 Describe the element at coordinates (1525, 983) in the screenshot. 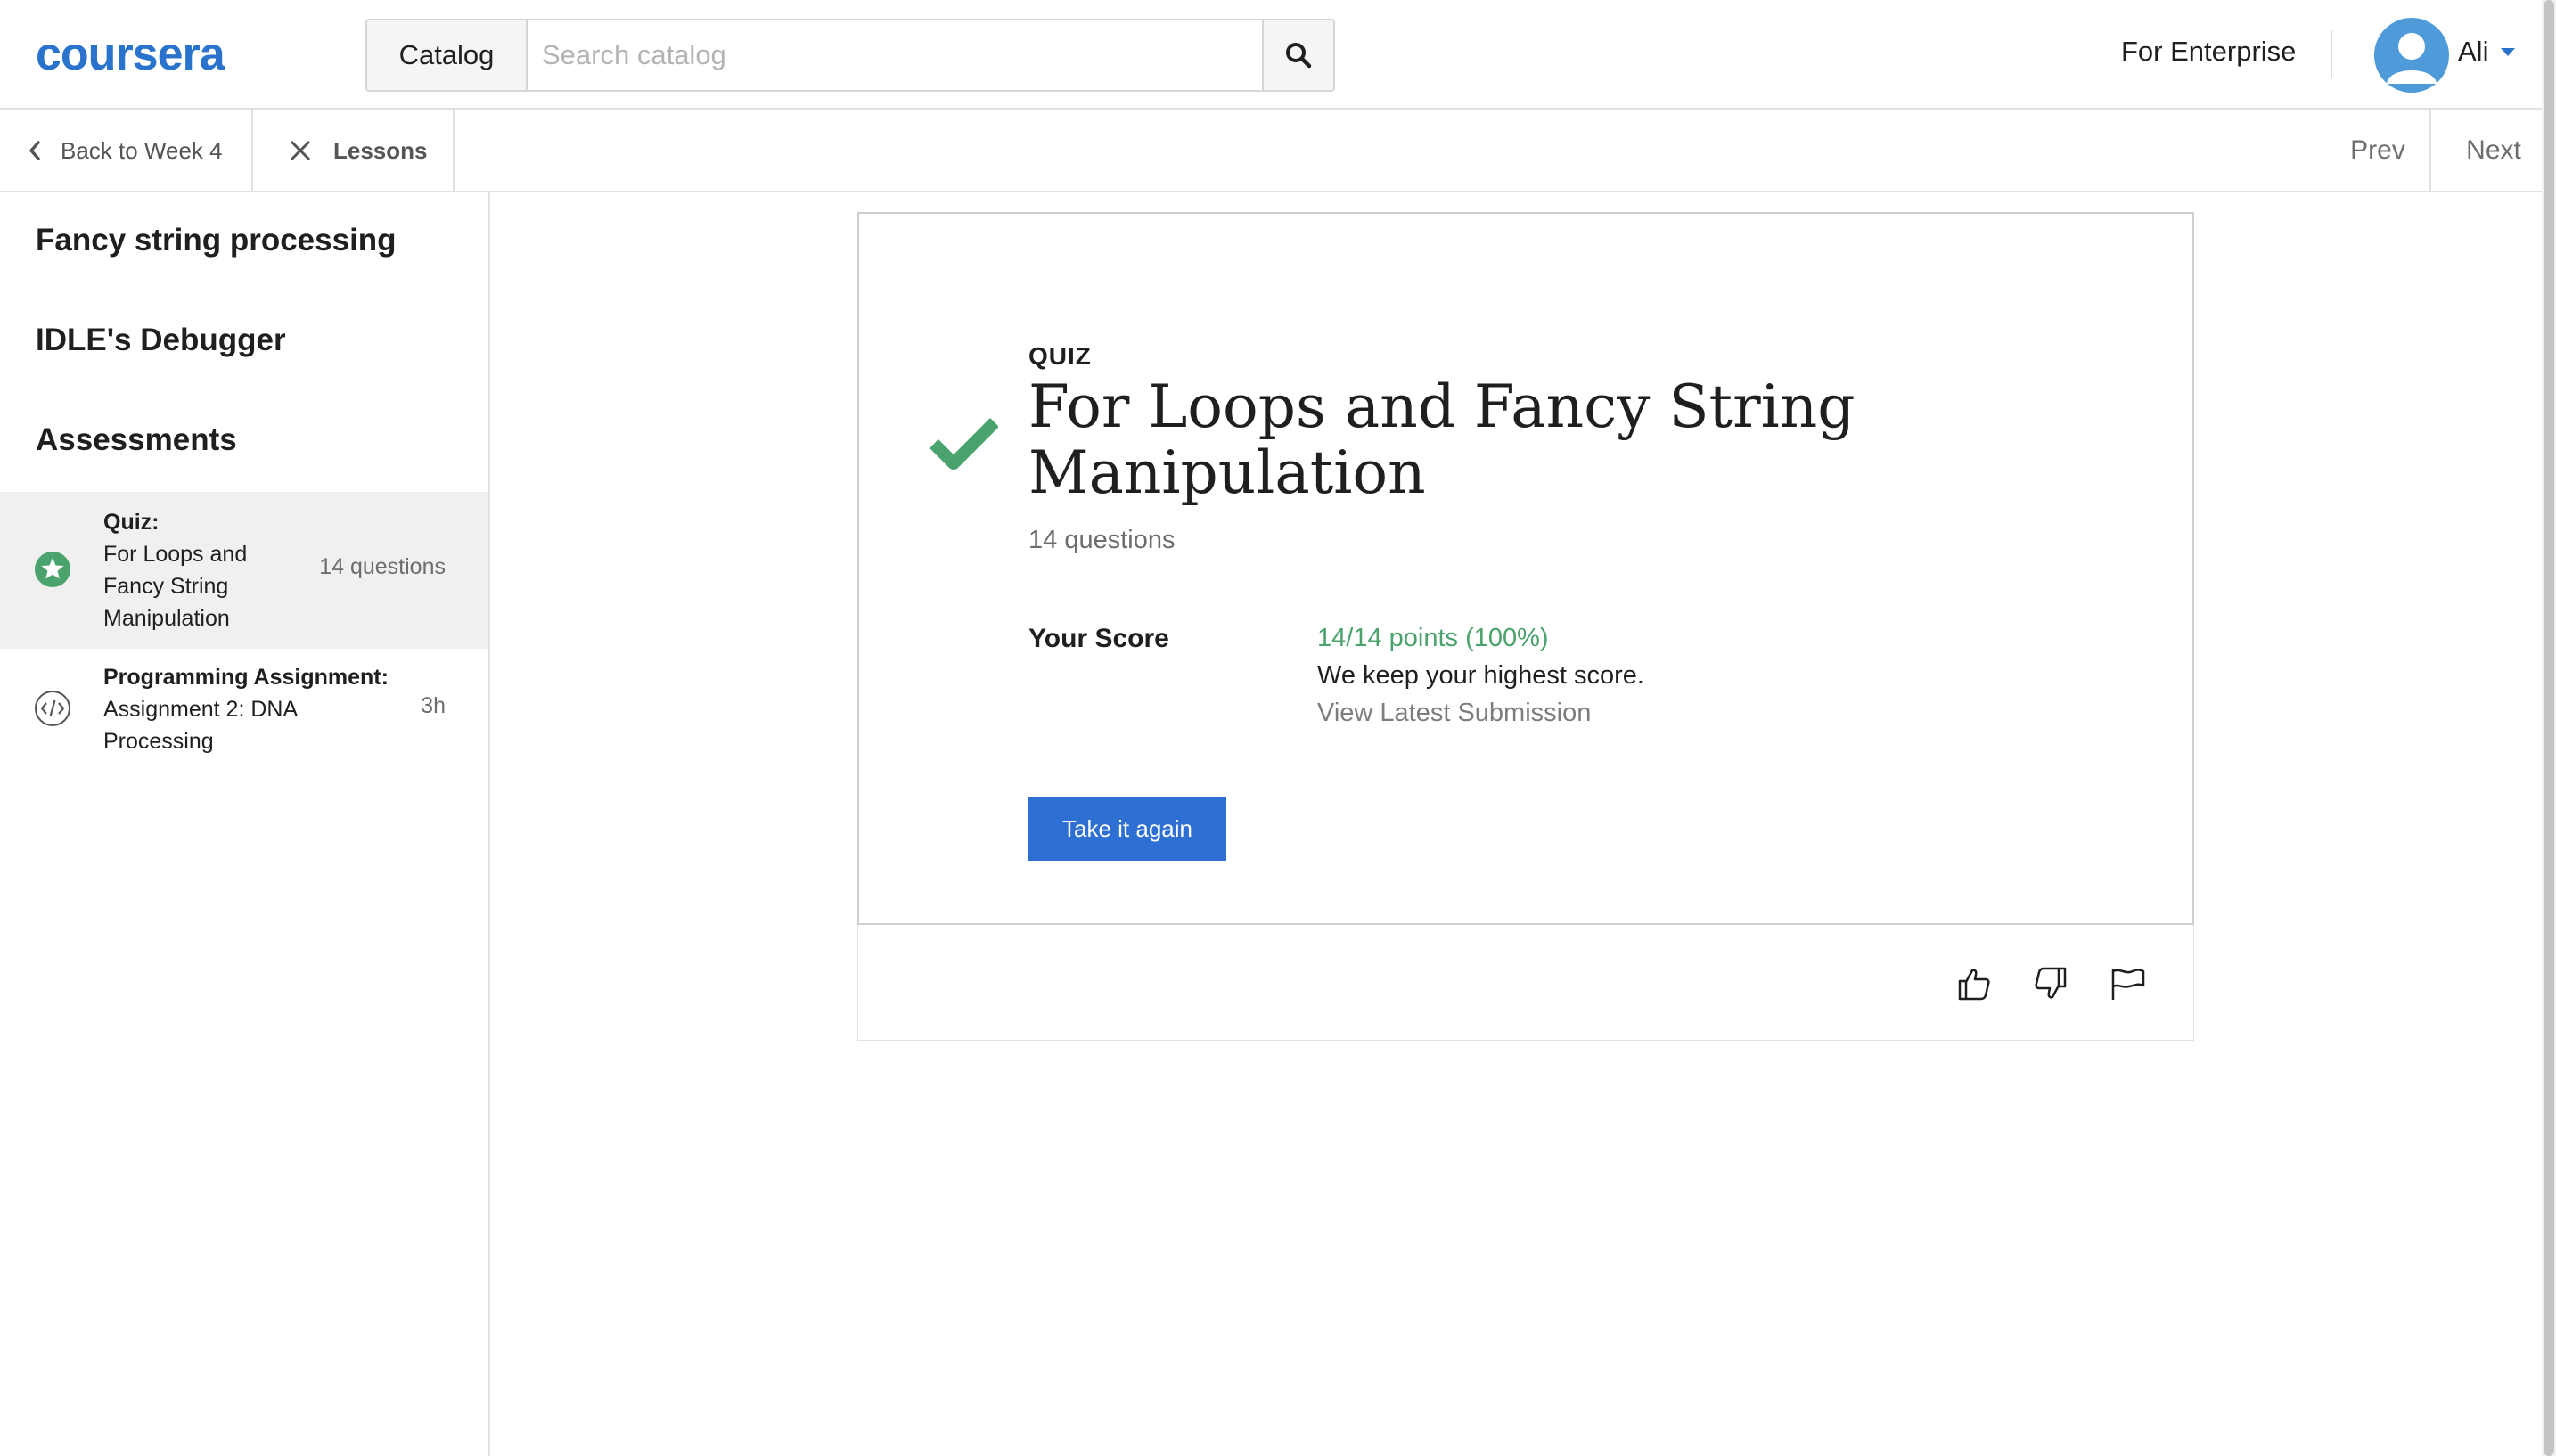

I see `feedback-bar` at that location.